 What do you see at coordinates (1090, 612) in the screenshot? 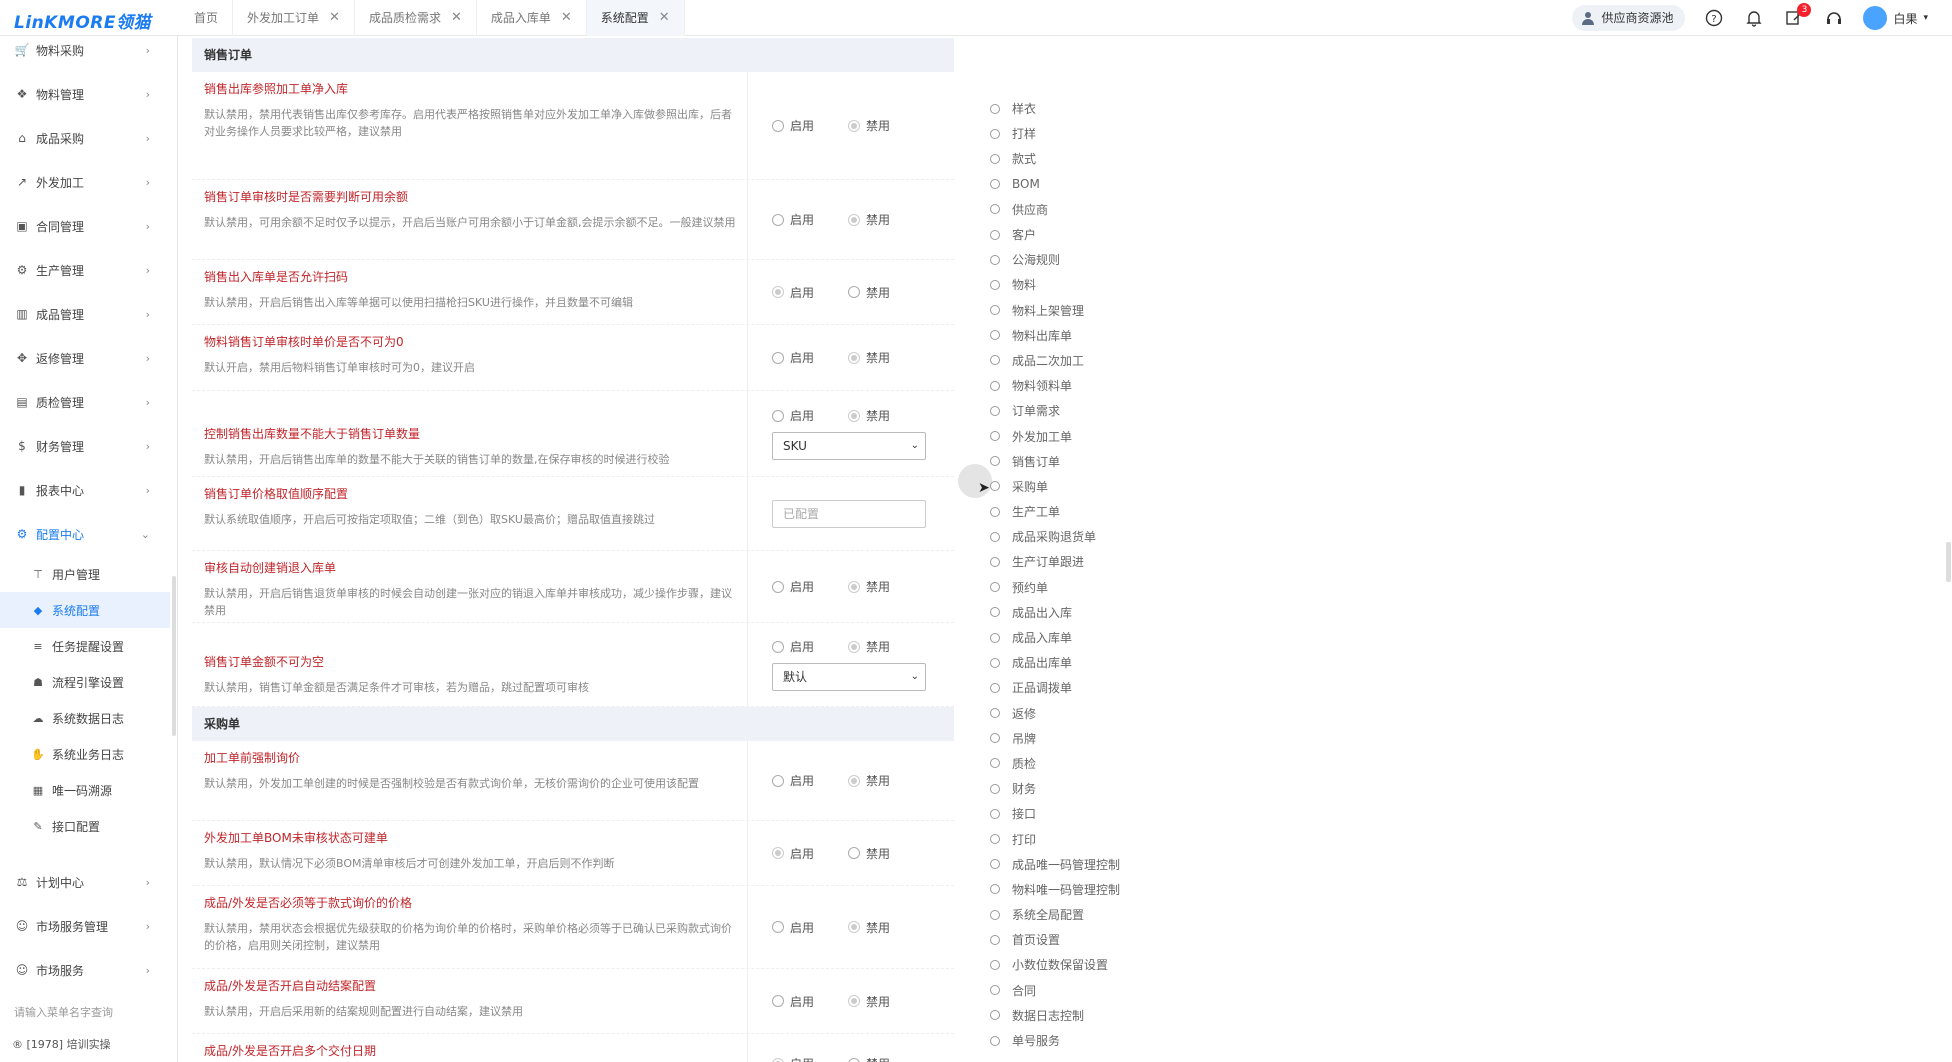
I see `section-nav-item: 成品出入库` at bounding box center [1090, 612].